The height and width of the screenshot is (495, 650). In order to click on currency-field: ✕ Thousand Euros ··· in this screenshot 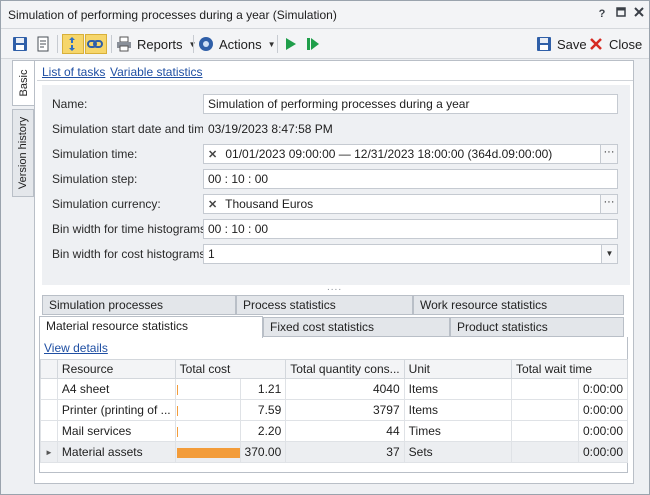, I will do `click(410, 204)`.